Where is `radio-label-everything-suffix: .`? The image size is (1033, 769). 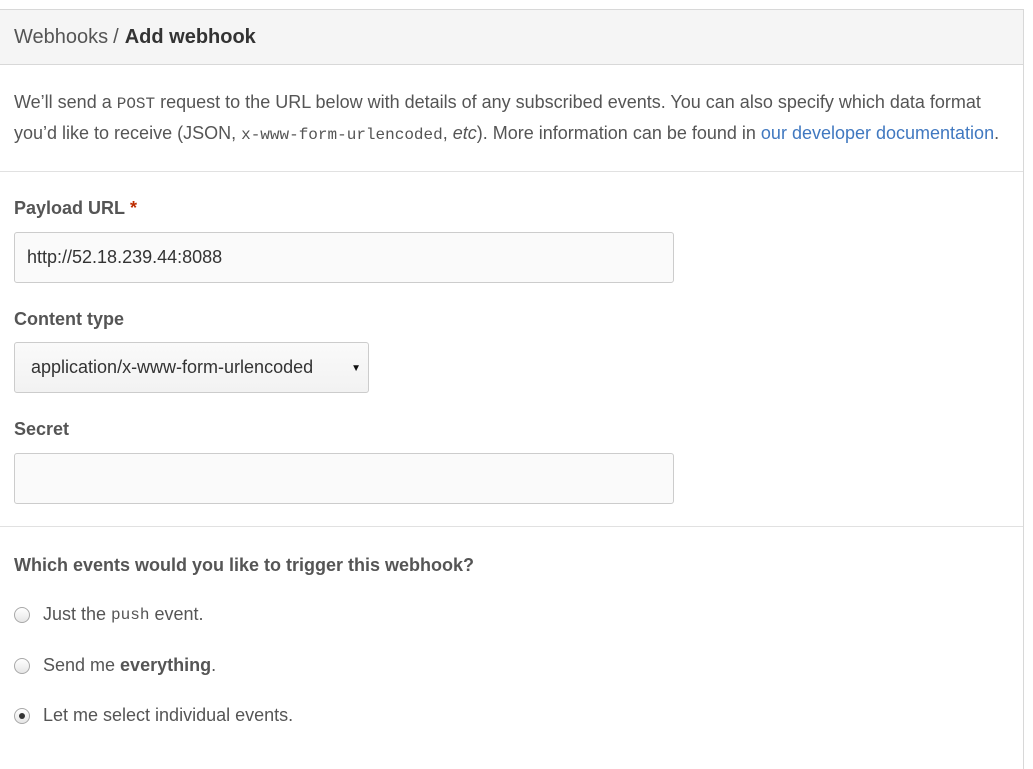 radio-label-everything-suffix: . is located at coordinates (214, 665).